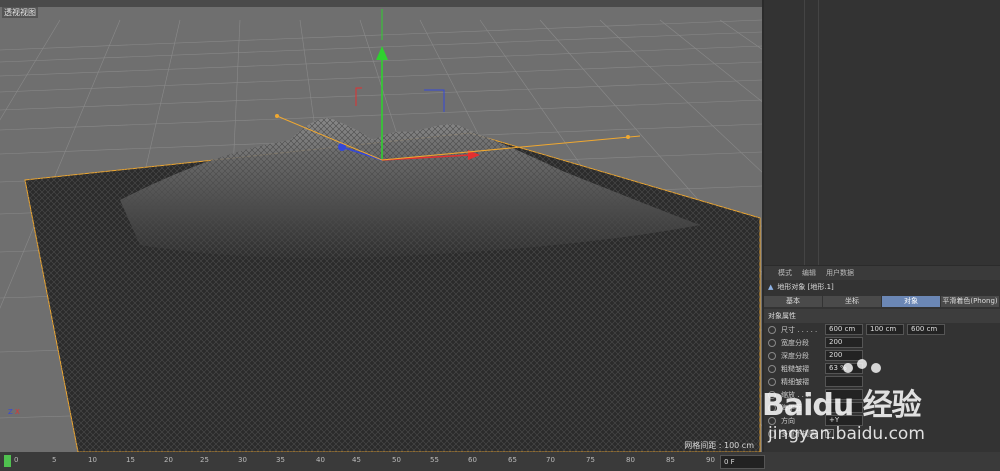 The width and height of the screenshot is (1000, 471). I want to click on attribute-menu: 模式 编辑 用户数据, so click(882, 273).